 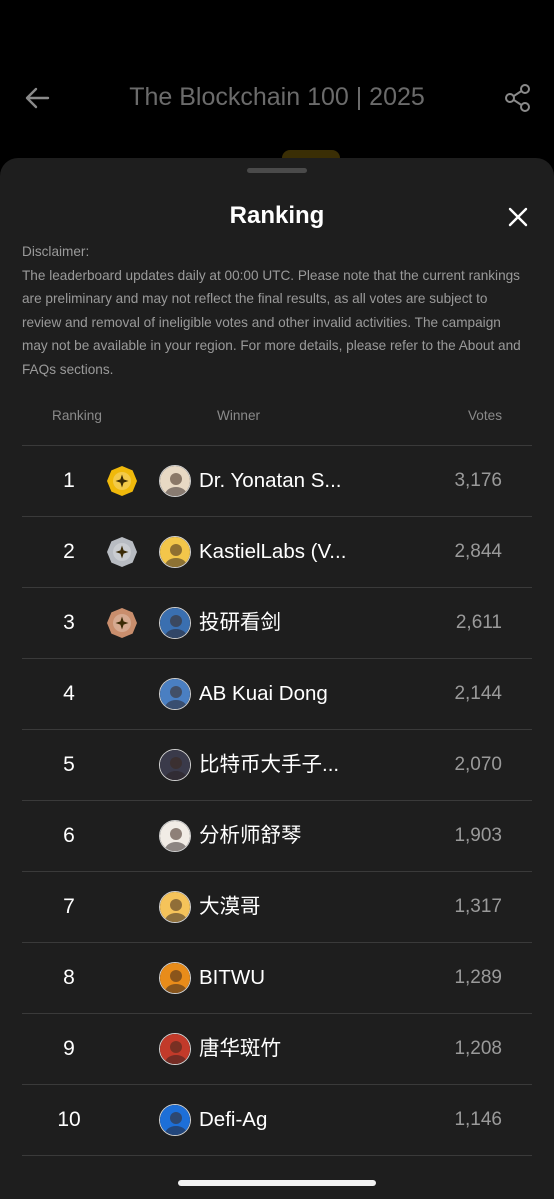 I want to click on top-bar: The Blockchain 100 | 2025, so click(x=277, y=83).